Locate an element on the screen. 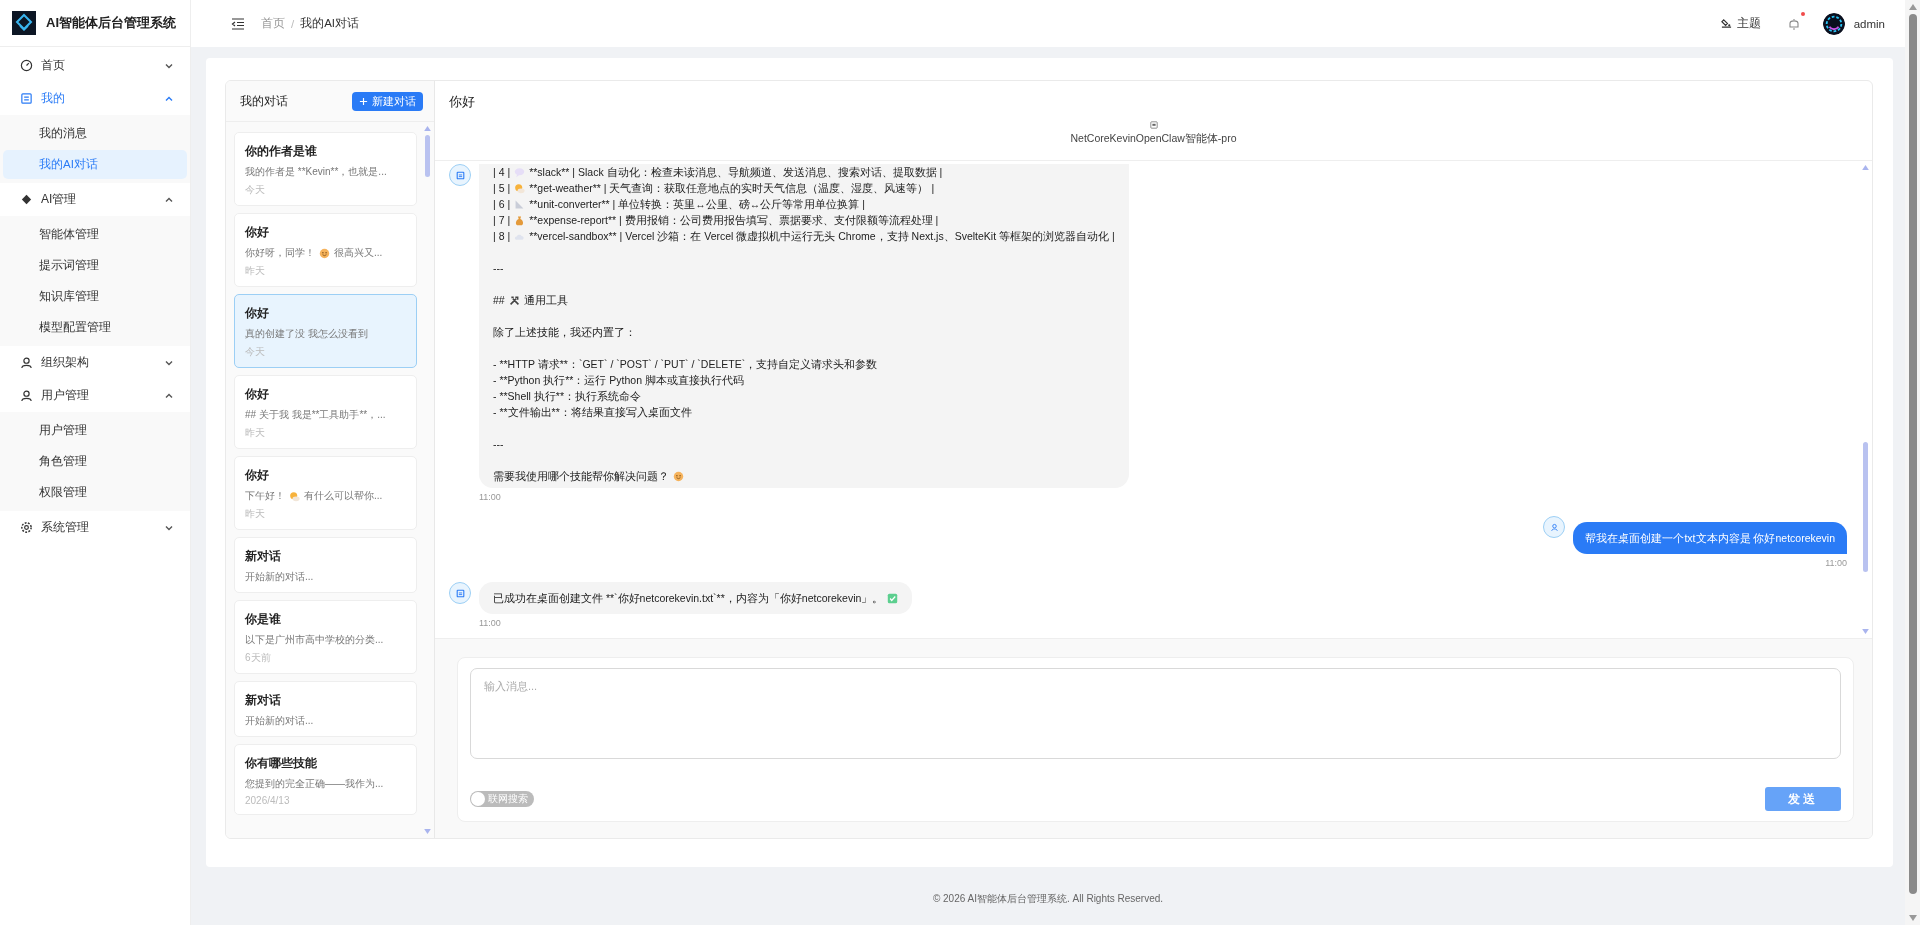 The height and width of the screenshot is (925, 1920). logo-icon is located at coordinates (24, 23).